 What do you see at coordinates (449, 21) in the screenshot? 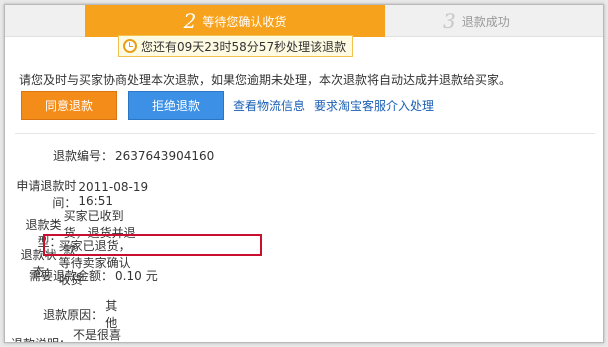
I see `step-next-number: 3` at bounding box center [449, 21].